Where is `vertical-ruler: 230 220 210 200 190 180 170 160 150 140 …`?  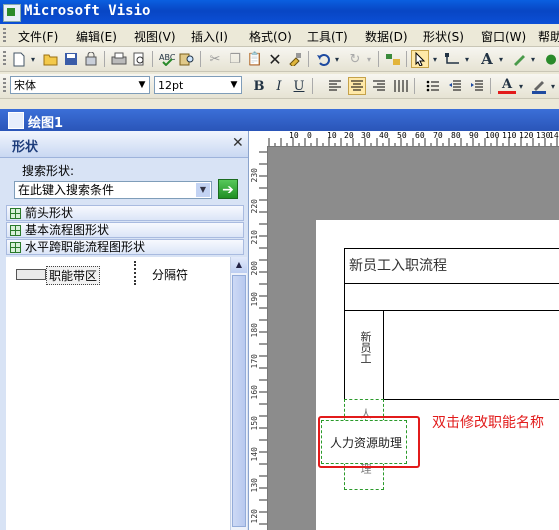
vertical-ruler: 230 220 210 200 190 180 170 160 150 140 … is located at coordinates (258, 338).